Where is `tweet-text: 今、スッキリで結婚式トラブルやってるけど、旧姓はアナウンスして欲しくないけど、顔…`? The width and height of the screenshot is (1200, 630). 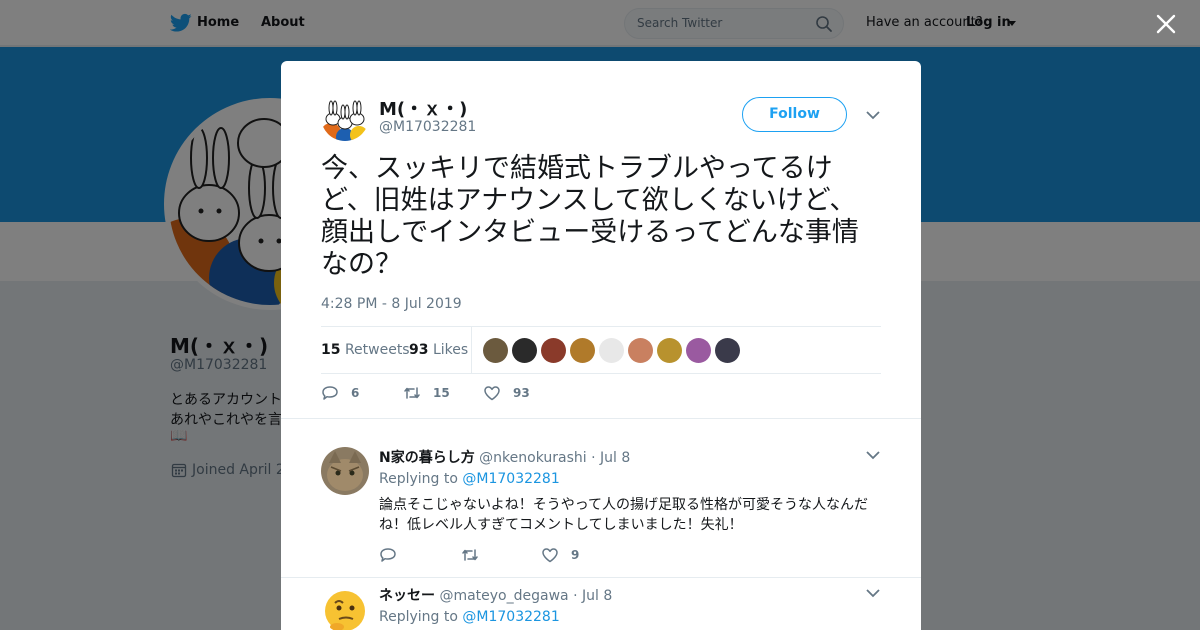 tweet-text: 今、スッキリで結婚式トラブルやってるけど、旧姓はアナウンスして欲しくないけど、顔… is located at coordinates (590, 216).